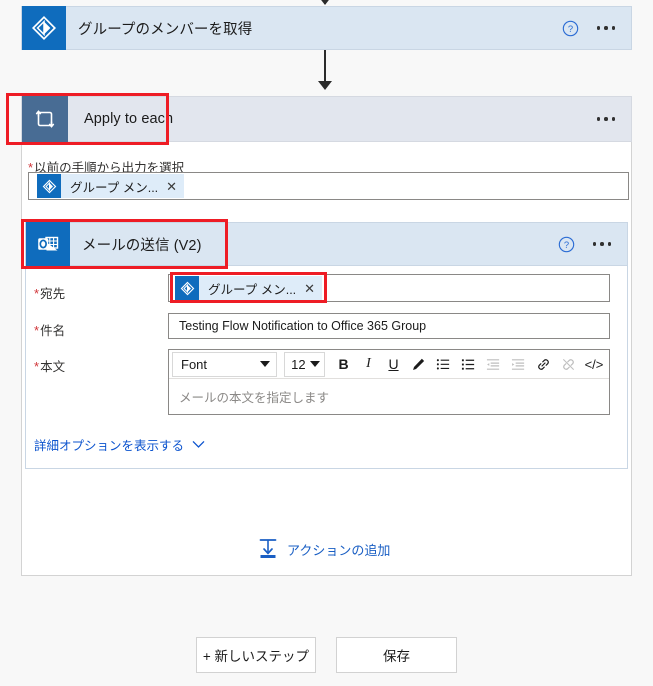  What do you see at coordinates (142, 245) in the screenshot?
I see `action-card-title: メールの送信 (V2)` at bounding box center [142, 245].